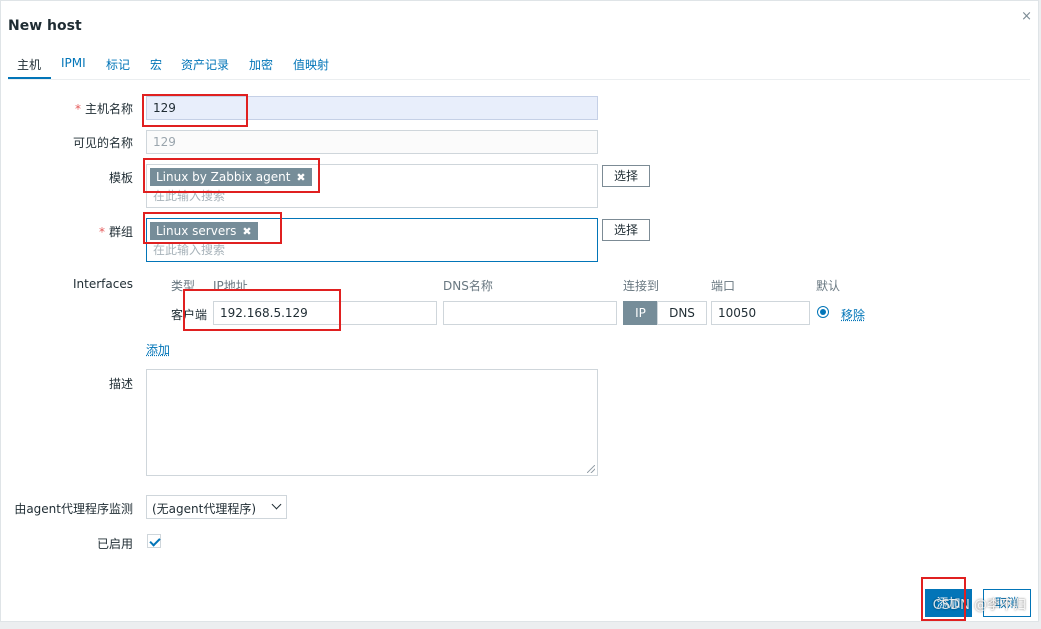 This screenshot has width=1041, height=629. What do you see at coordinates (154, 541) in the screenshot?
I see `enabled-checkbox` at bounding box center [154, 541].